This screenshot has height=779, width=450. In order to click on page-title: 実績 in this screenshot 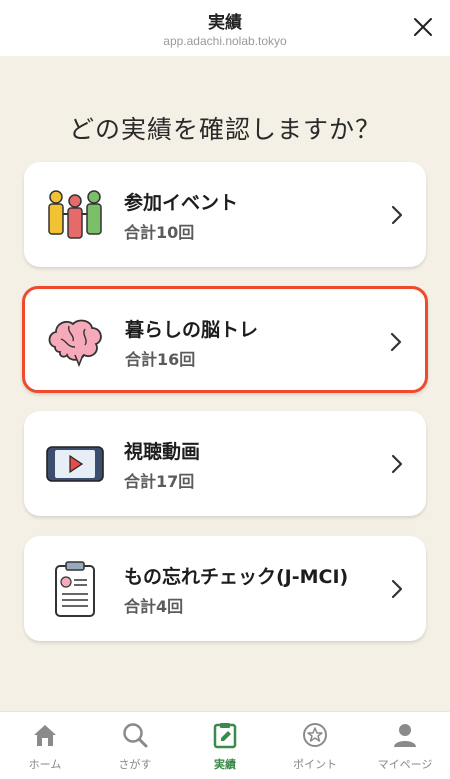, I will do `click(225, 23)`.